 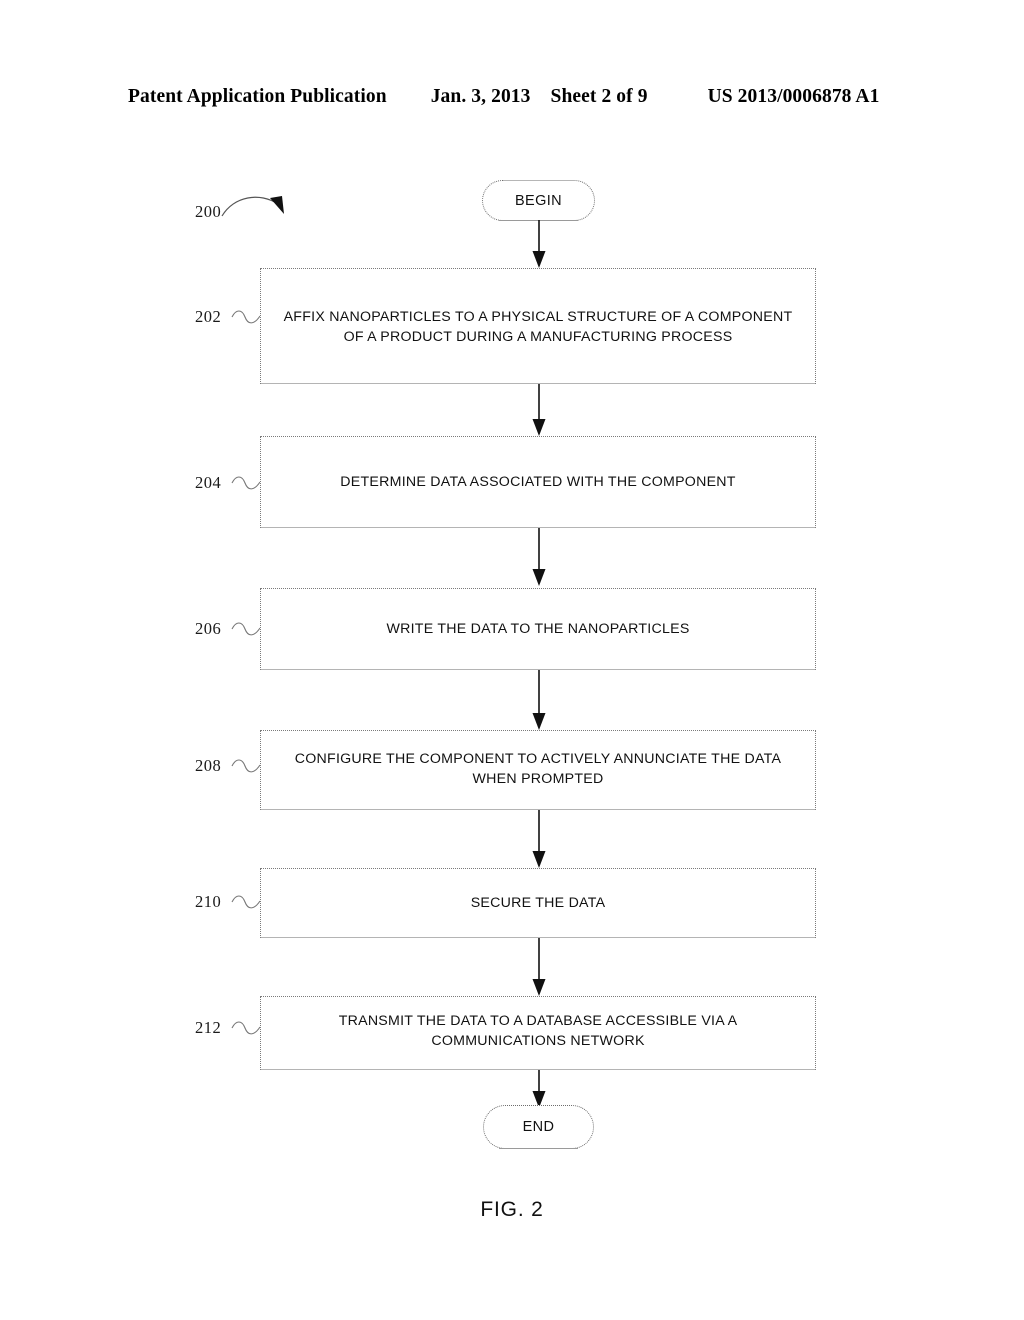 I want to click on figure-caption: FIG. 2, so click(x=512, y=1209).